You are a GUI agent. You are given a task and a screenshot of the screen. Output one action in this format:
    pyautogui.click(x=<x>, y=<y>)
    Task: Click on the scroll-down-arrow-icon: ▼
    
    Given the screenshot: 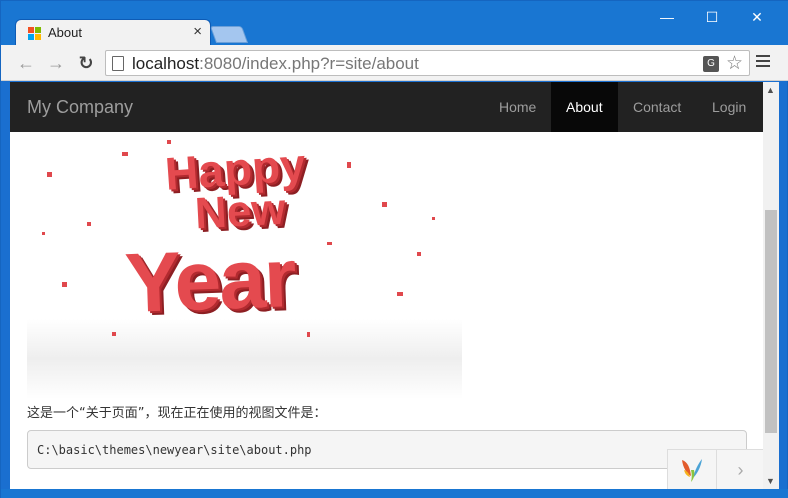 What is the action you would take?
    pyautogui.click(x=770, y=481)
    